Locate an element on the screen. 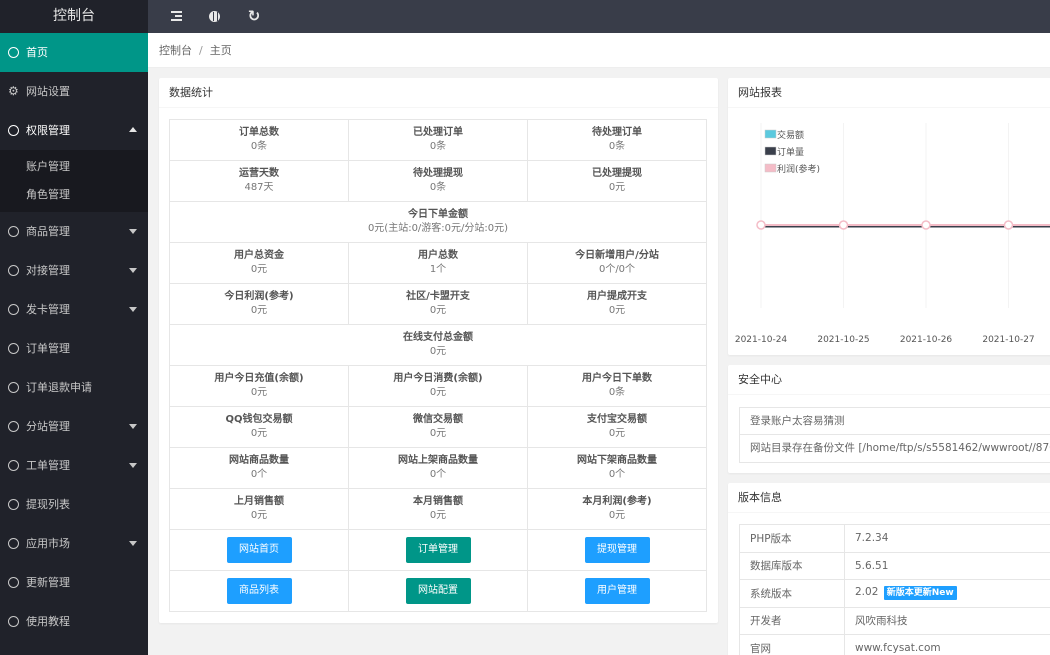 Image resolution: width=1050 pixels, height=655 pixels. version-value: 2.02 is located at coordinates (867, 592).